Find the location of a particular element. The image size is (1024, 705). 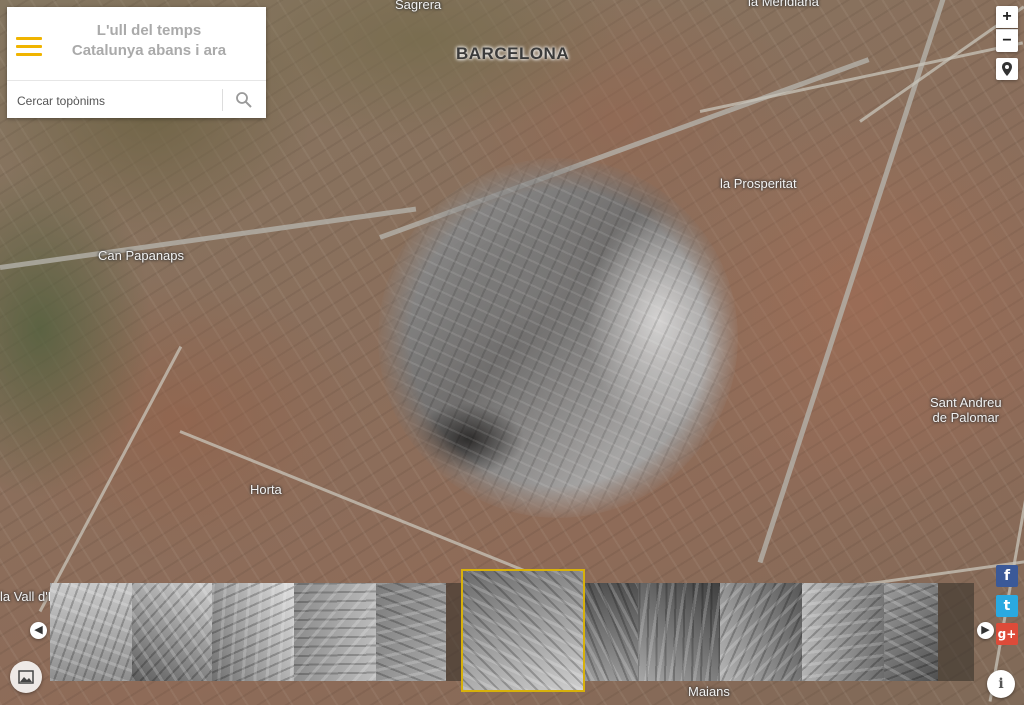

map-marker-icon is located at coordinates (1007, 69).